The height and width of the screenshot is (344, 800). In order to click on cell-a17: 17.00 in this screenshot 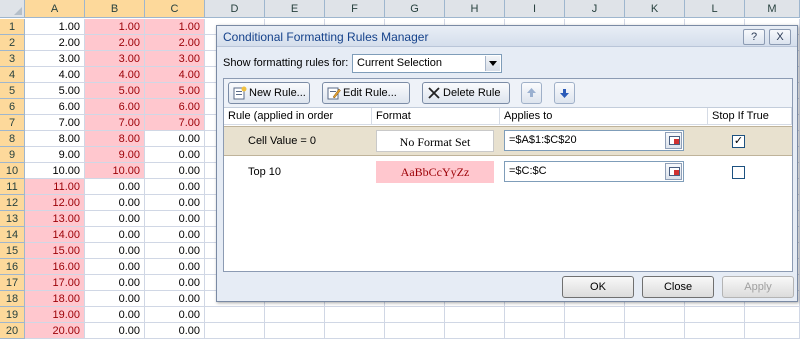, I will do `click(55, 283)`.